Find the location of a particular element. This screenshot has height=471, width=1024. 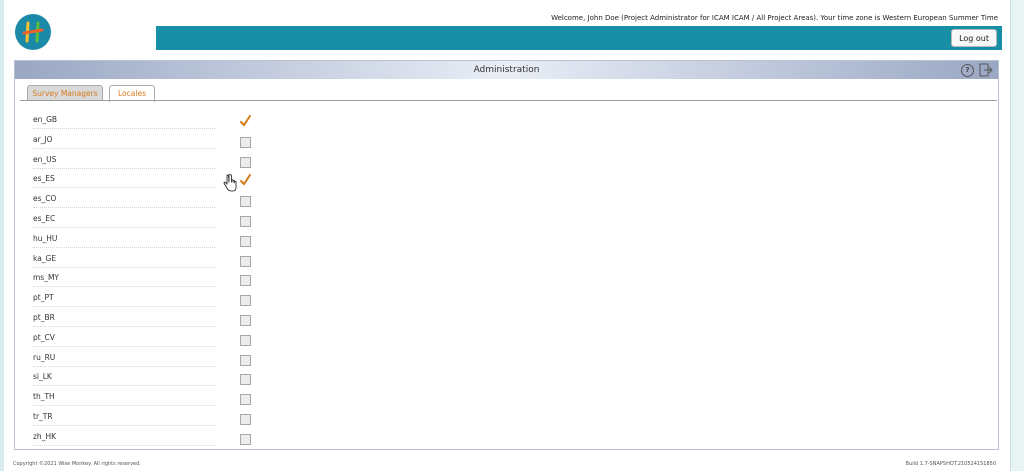

locale-label: pt_PT is located at coordinates (124, 300).